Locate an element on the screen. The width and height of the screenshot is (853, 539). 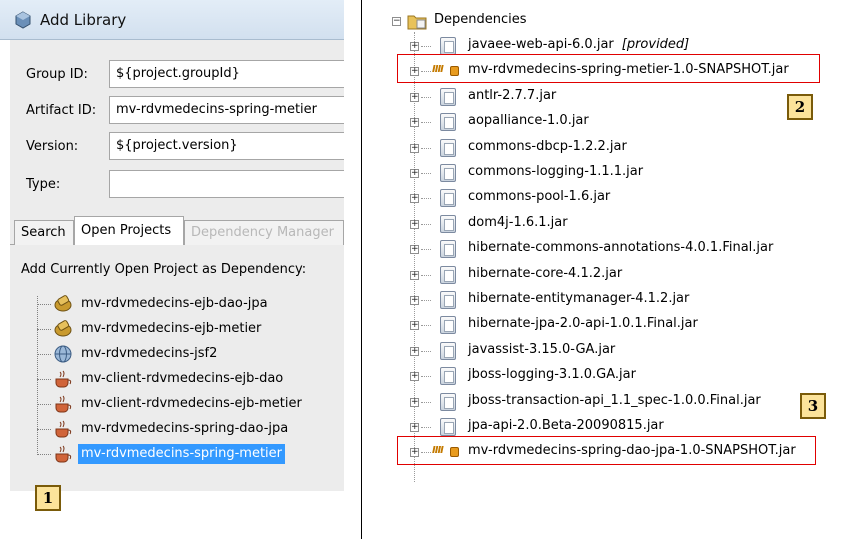
dependency-item: + dom4j-1.6.1.jar is located at coordinates (607, 224).